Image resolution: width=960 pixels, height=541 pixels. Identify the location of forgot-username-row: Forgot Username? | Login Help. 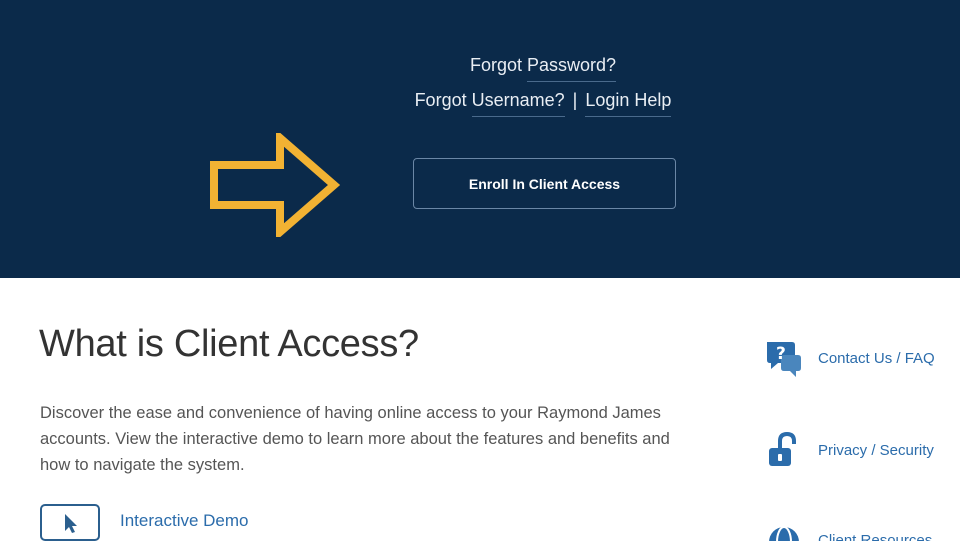
(480, 103).